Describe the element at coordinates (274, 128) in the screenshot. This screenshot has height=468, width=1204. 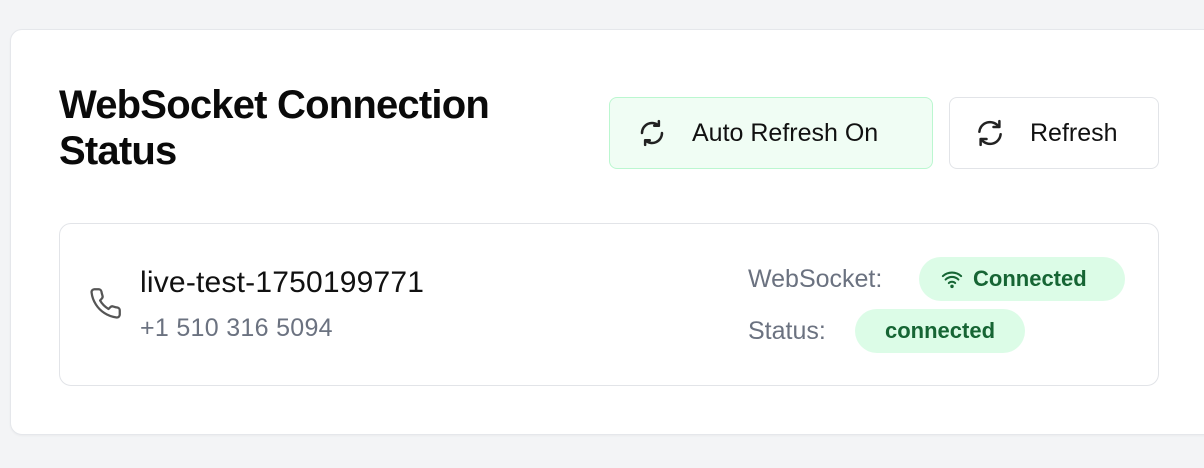
I see `page-title: WebSocket Connection Status` at that location.